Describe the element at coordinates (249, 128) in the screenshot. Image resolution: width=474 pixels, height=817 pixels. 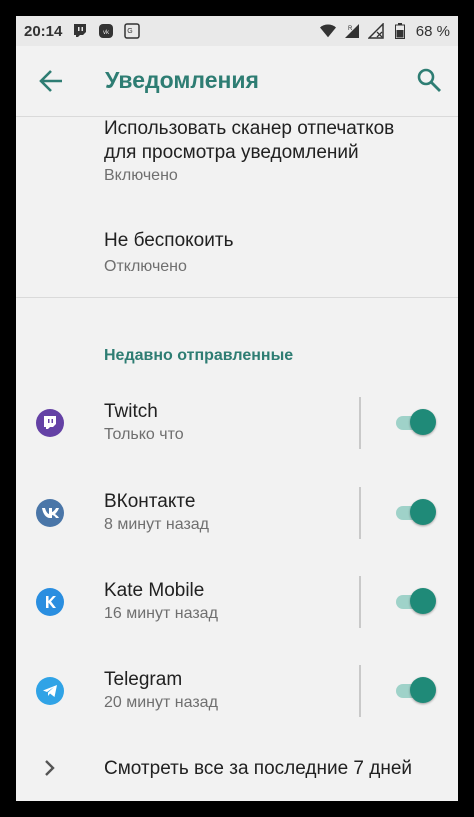
I see `fingerprint-setting-title-1: Использовать сканер отпечатков` at that location.